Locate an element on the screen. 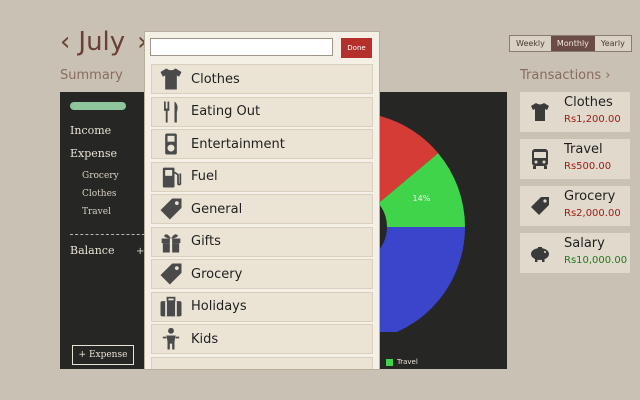 This screenshot has width=640, height=400. period-monthly: Monthly is located at coordinates (572, 43).